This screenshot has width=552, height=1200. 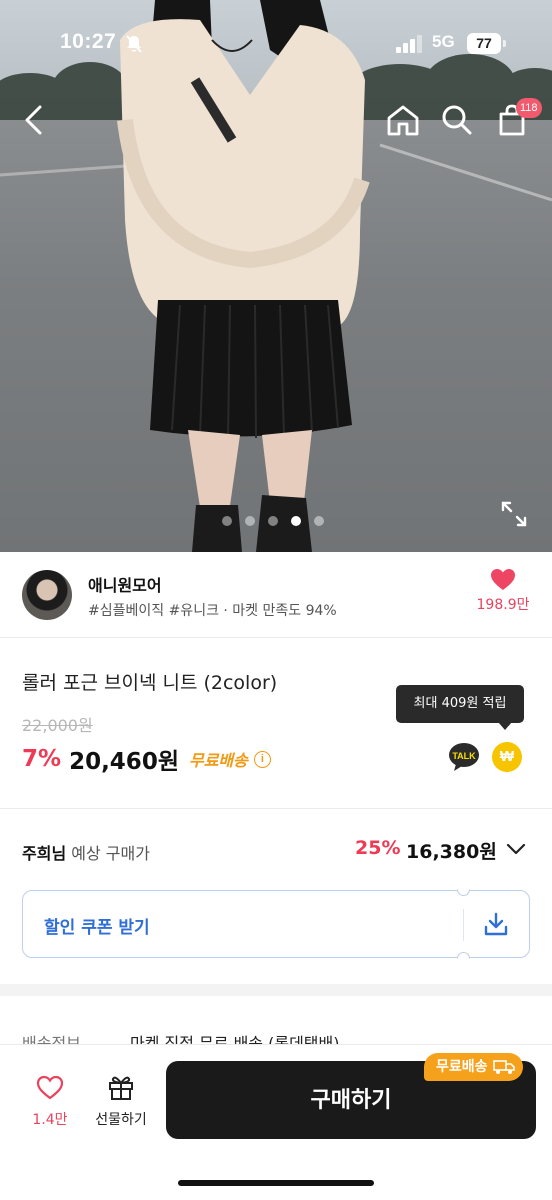 I want to click on tooltip-tail, so click(x=505, y=726).